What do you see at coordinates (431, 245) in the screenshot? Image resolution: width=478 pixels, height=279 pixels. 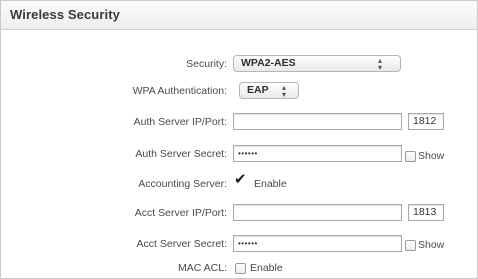 I see `acct-secret-show-label: Show` at bounding box center [431, 245].